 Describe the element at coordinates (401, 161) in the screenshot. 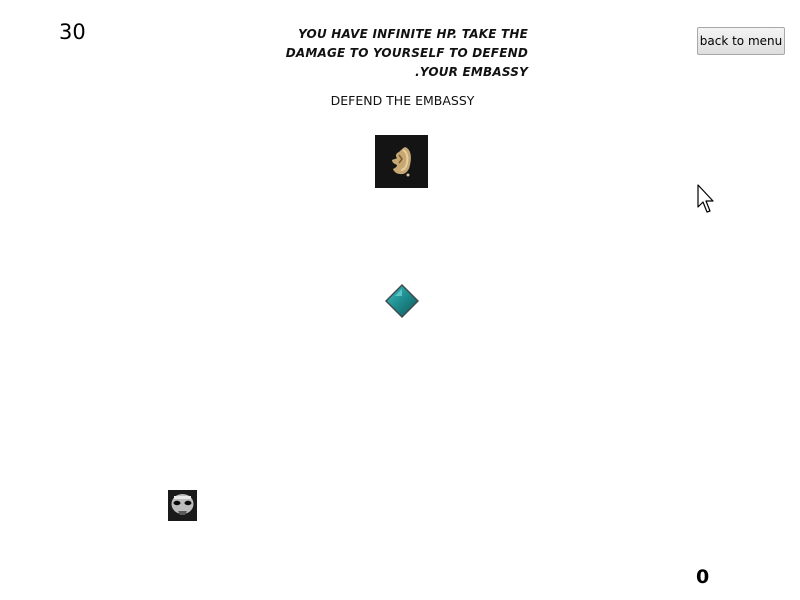

I see `enemy-sprite` at that location.